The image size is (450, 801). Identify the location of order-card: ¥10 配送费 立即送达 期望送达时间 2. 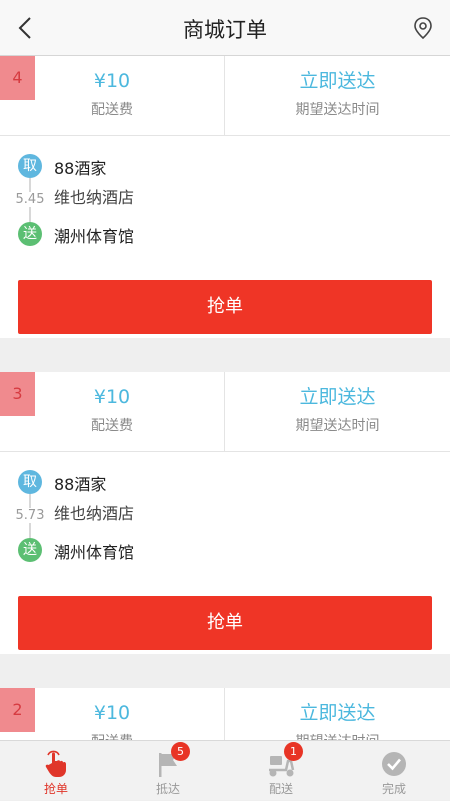
(225, 714).